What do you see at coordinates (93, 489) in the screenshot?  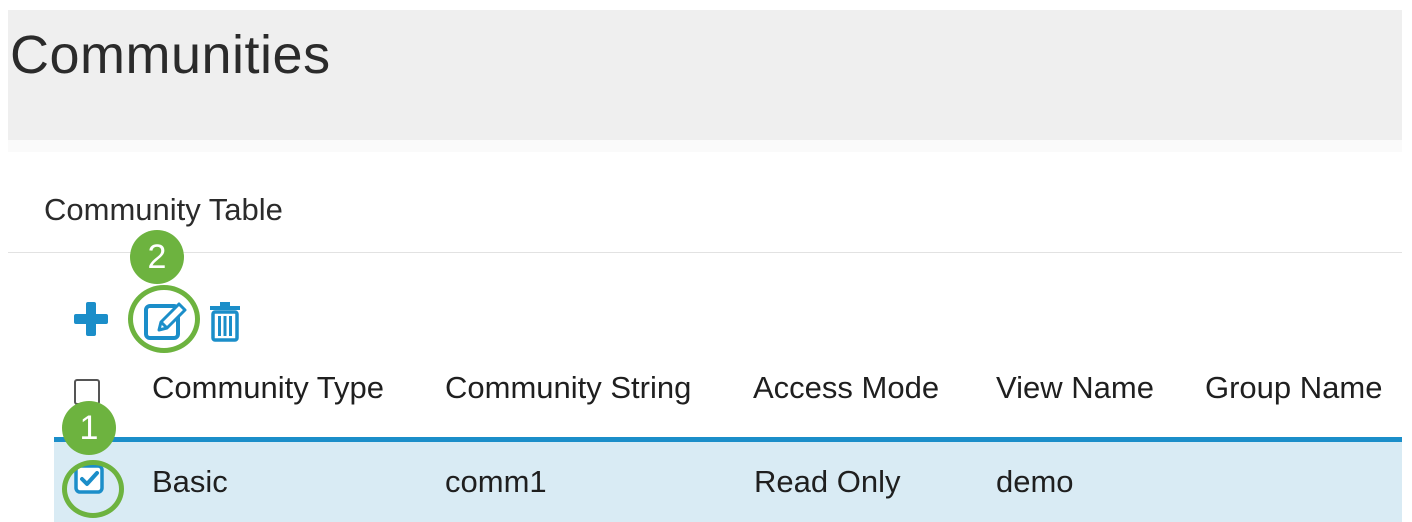 I see `checkbox-highlight-ring` at bounding box center [93, 489].